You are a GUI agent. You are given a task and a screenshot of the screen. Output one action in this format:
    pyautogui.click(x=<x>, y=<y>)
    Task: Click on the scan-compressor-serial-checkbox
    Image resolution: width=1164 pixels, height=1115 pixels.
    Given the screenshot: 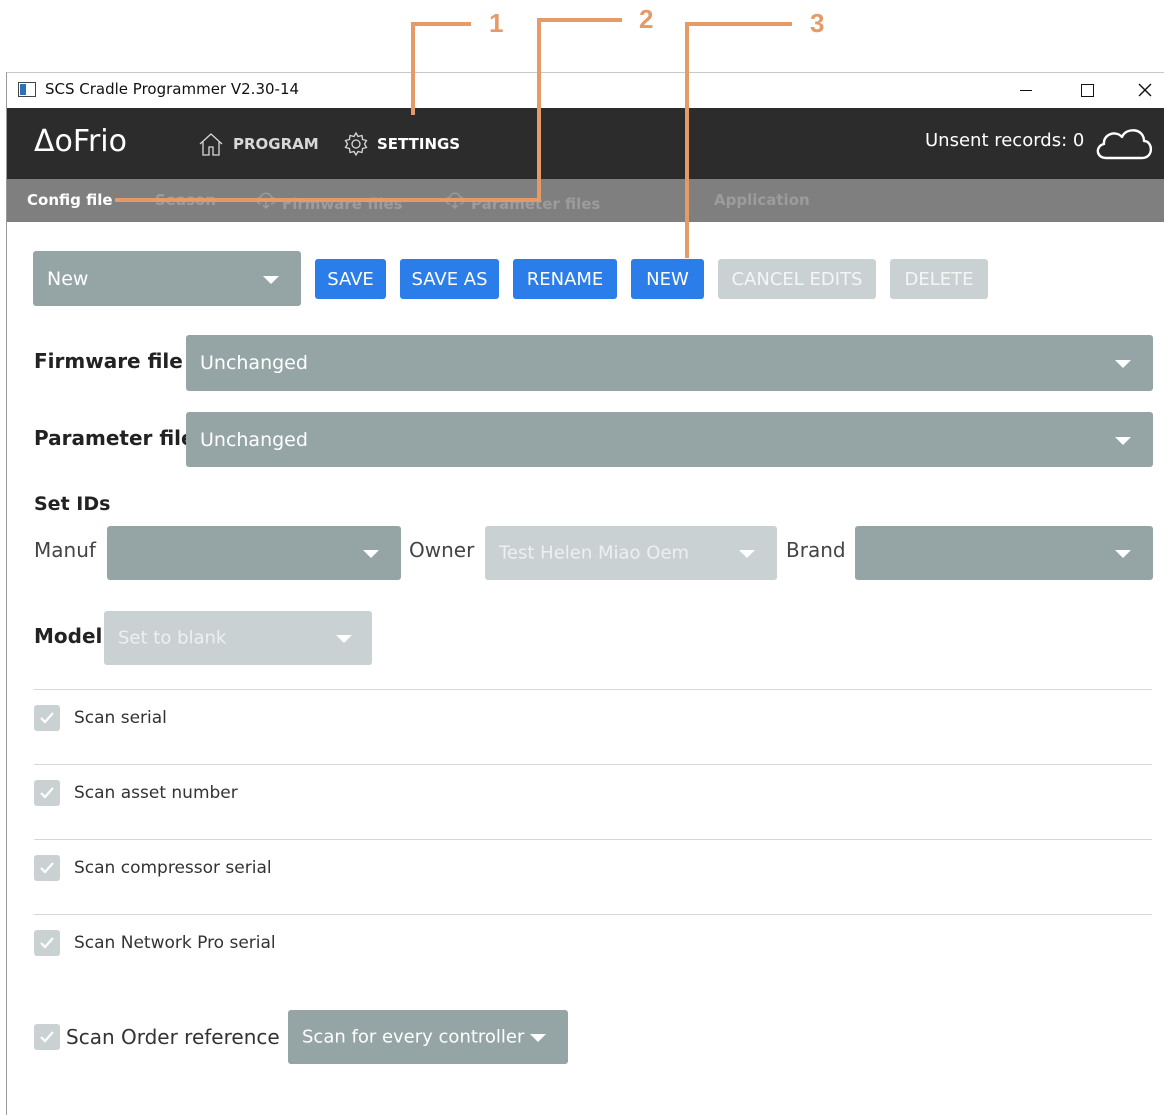 What is the action you would take?
    pyautogui.click(x=47, y=868)
    